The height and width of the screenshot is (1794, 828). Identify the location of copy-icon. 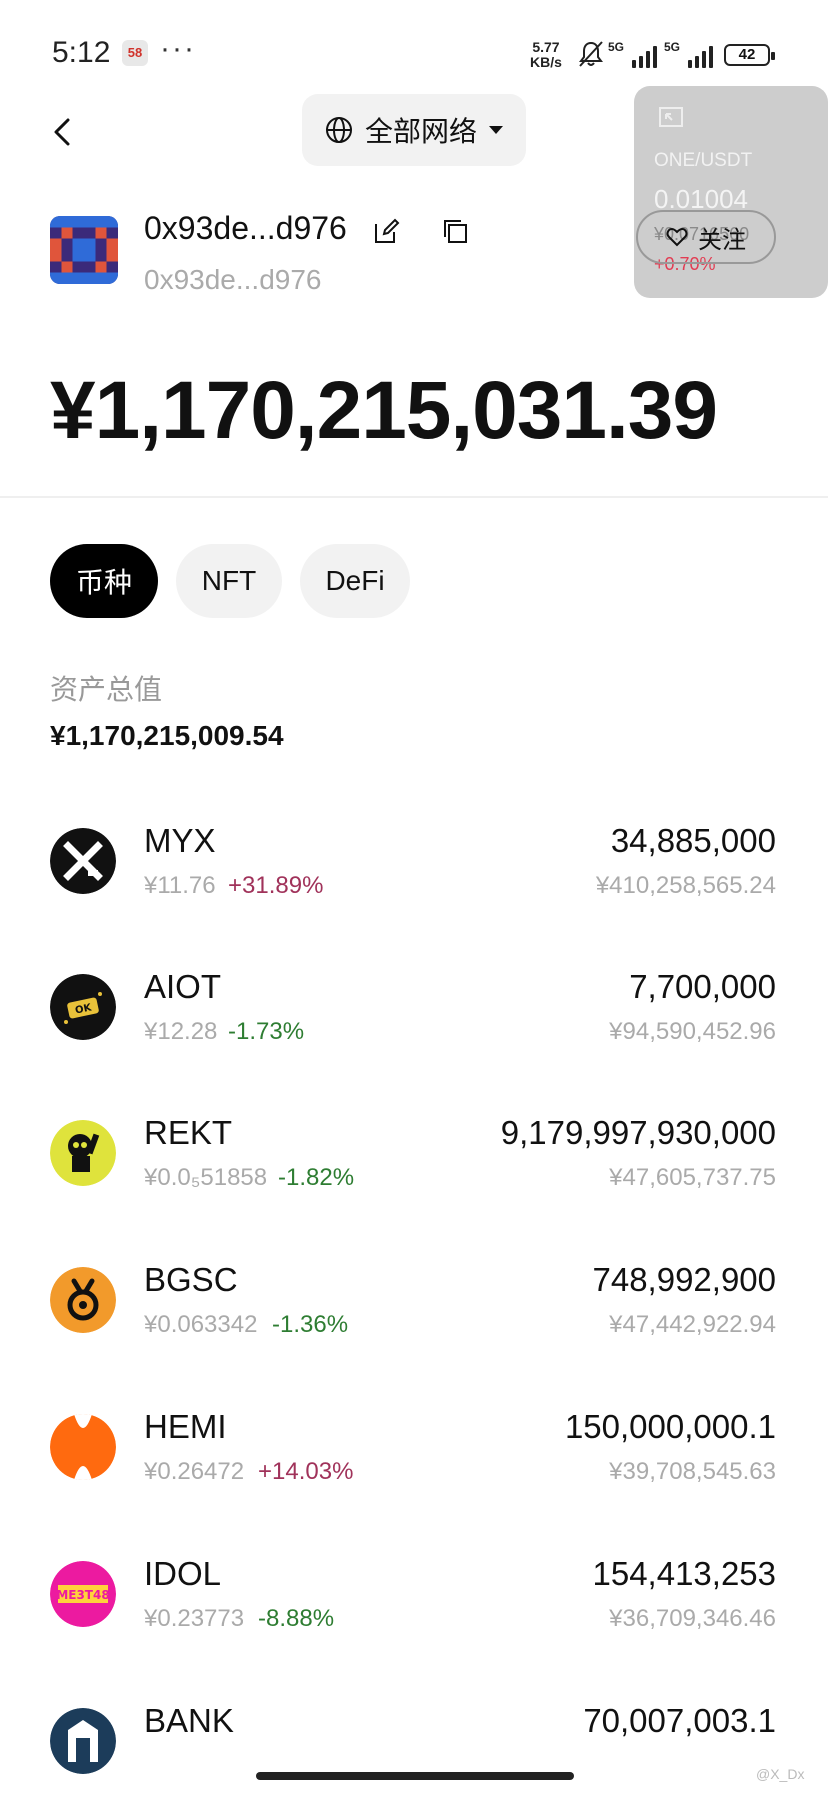
(455, 231).